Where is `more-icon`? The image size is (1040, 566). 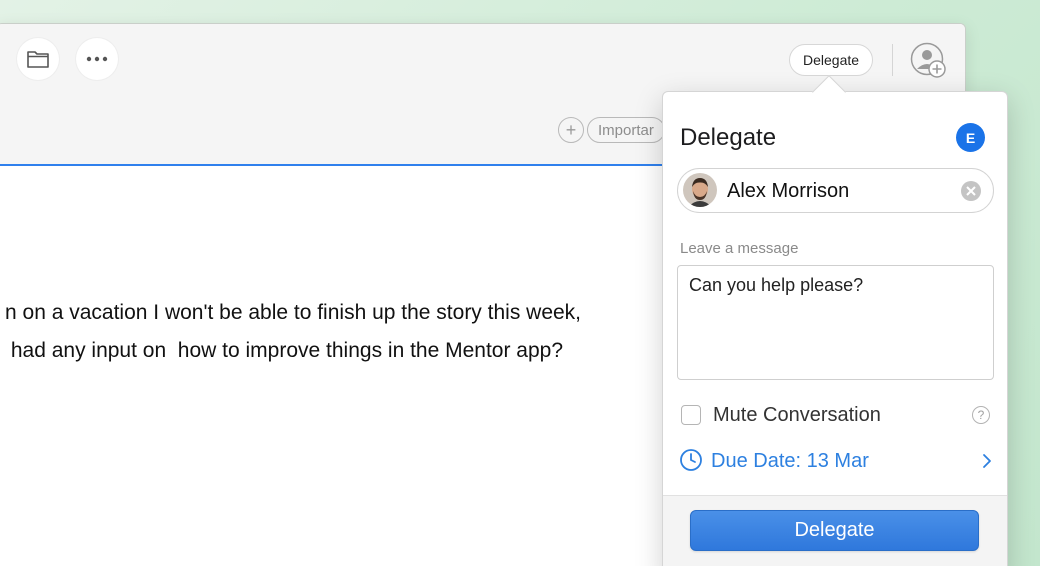 more-icon is located at coordinates (97, 59).